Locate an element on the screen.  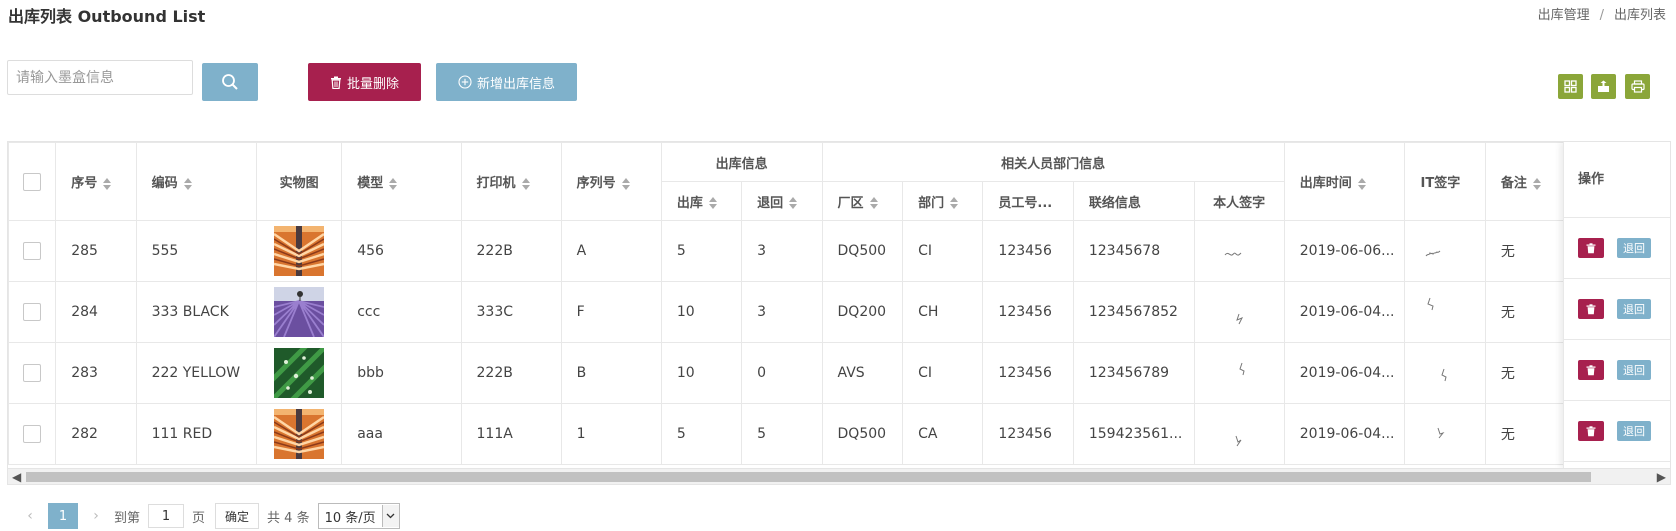
header-actions: 操作 is located at coordinates (1617, 180).